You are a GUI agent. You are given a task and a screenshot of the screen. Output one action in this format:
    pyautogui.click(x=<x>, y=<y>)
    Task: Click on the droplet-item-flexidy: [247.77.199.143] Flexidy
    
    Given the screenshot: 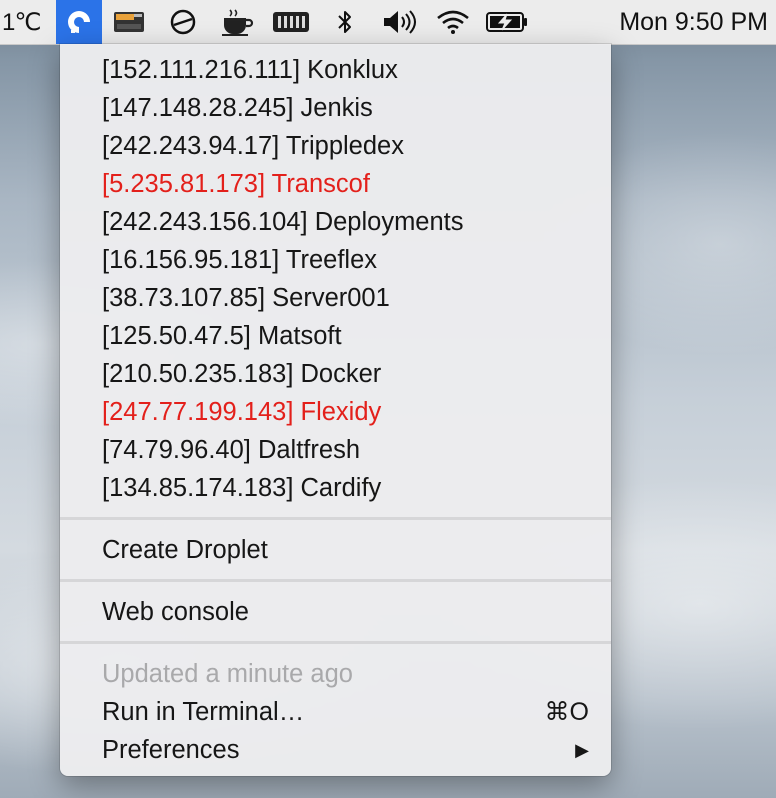 What is the action you would take?
    pyautogui.click(x=335, y=412)
    